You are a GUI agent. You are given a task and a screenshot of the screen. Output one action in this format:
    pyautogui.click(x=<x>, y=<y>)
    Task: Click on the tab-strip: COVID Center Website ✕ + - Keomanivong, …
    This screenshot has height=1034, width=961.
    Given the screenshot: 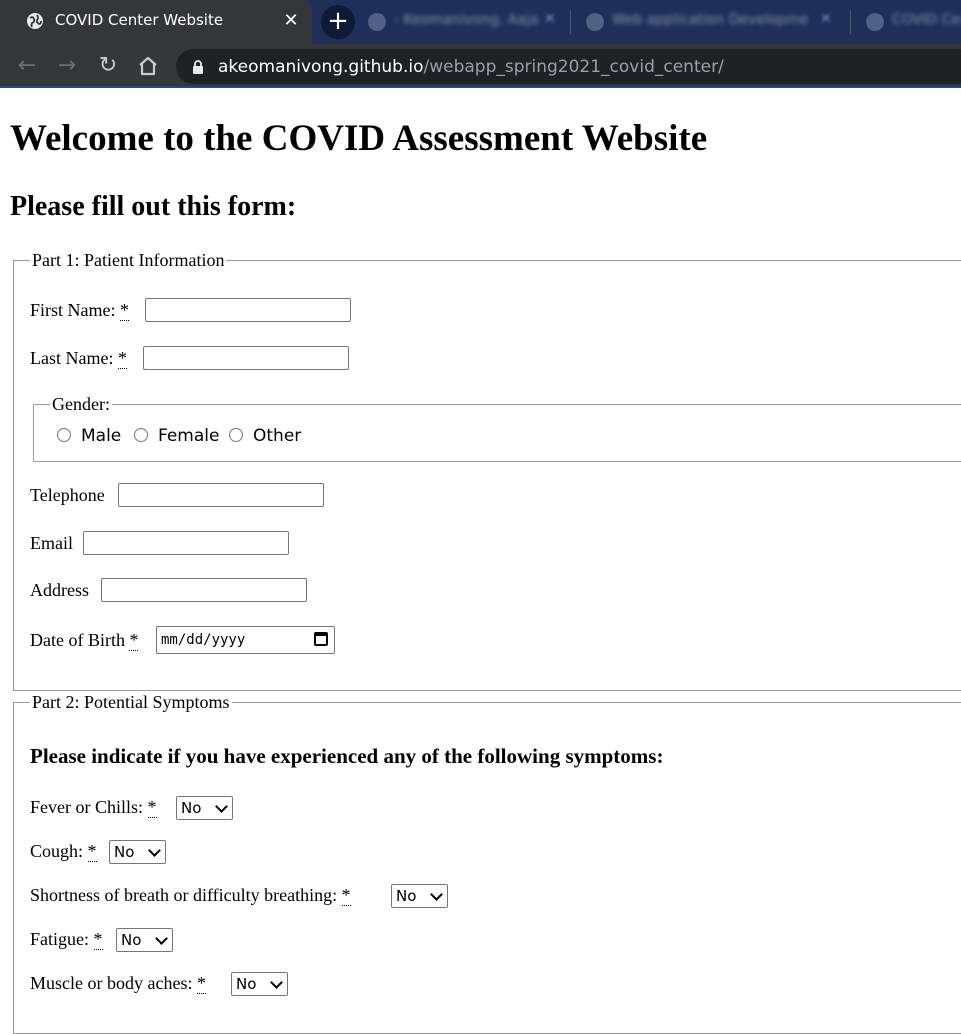 What is the action you would take?
    pyautogui.click(x=480, y=22)
    